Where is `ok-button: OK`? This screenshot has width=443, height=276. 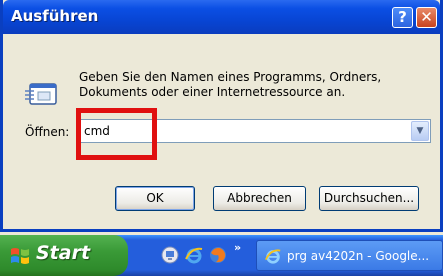
ok-button: OK is located at coordinates (155, 198).